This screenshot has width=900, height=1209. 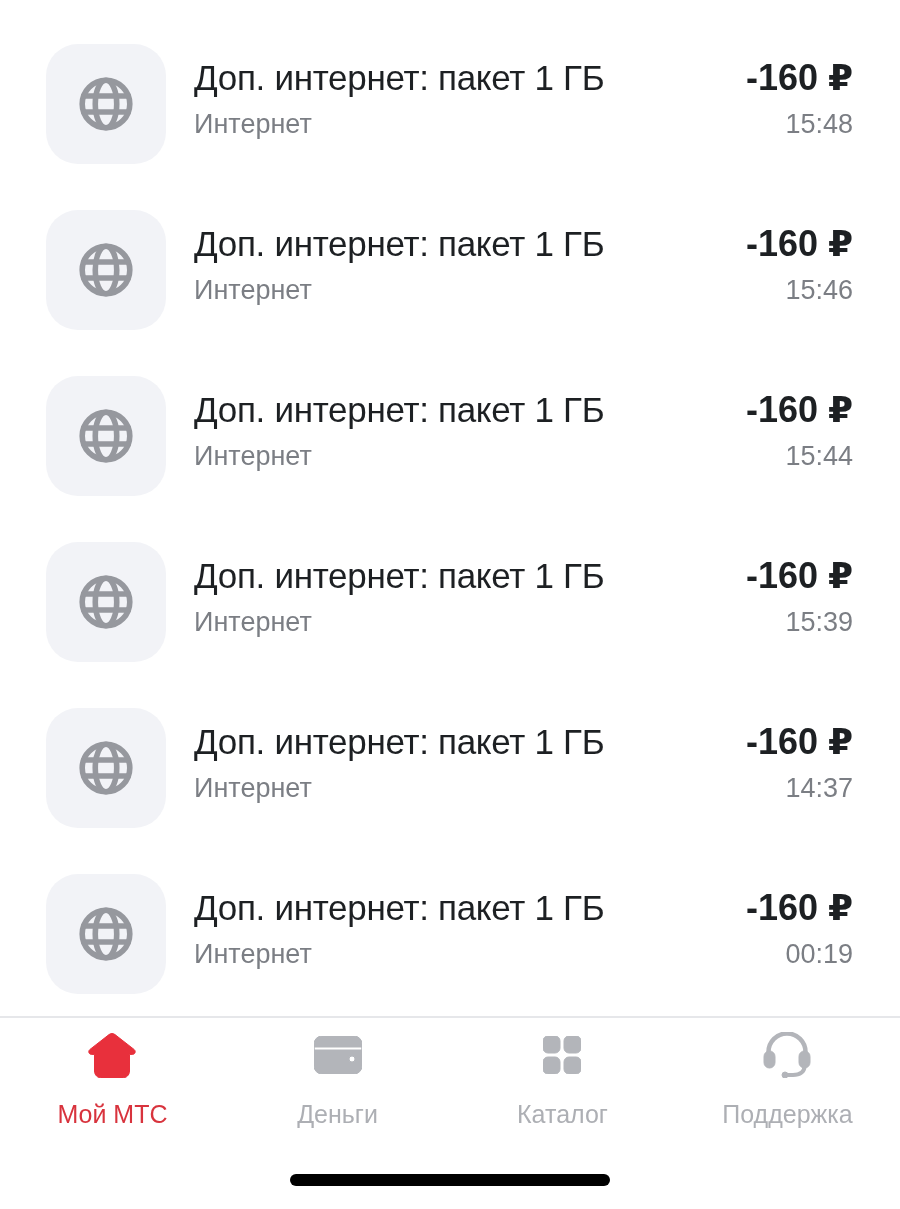 I want to click on transaction-time: 15:39, so click(x=819, y=622).